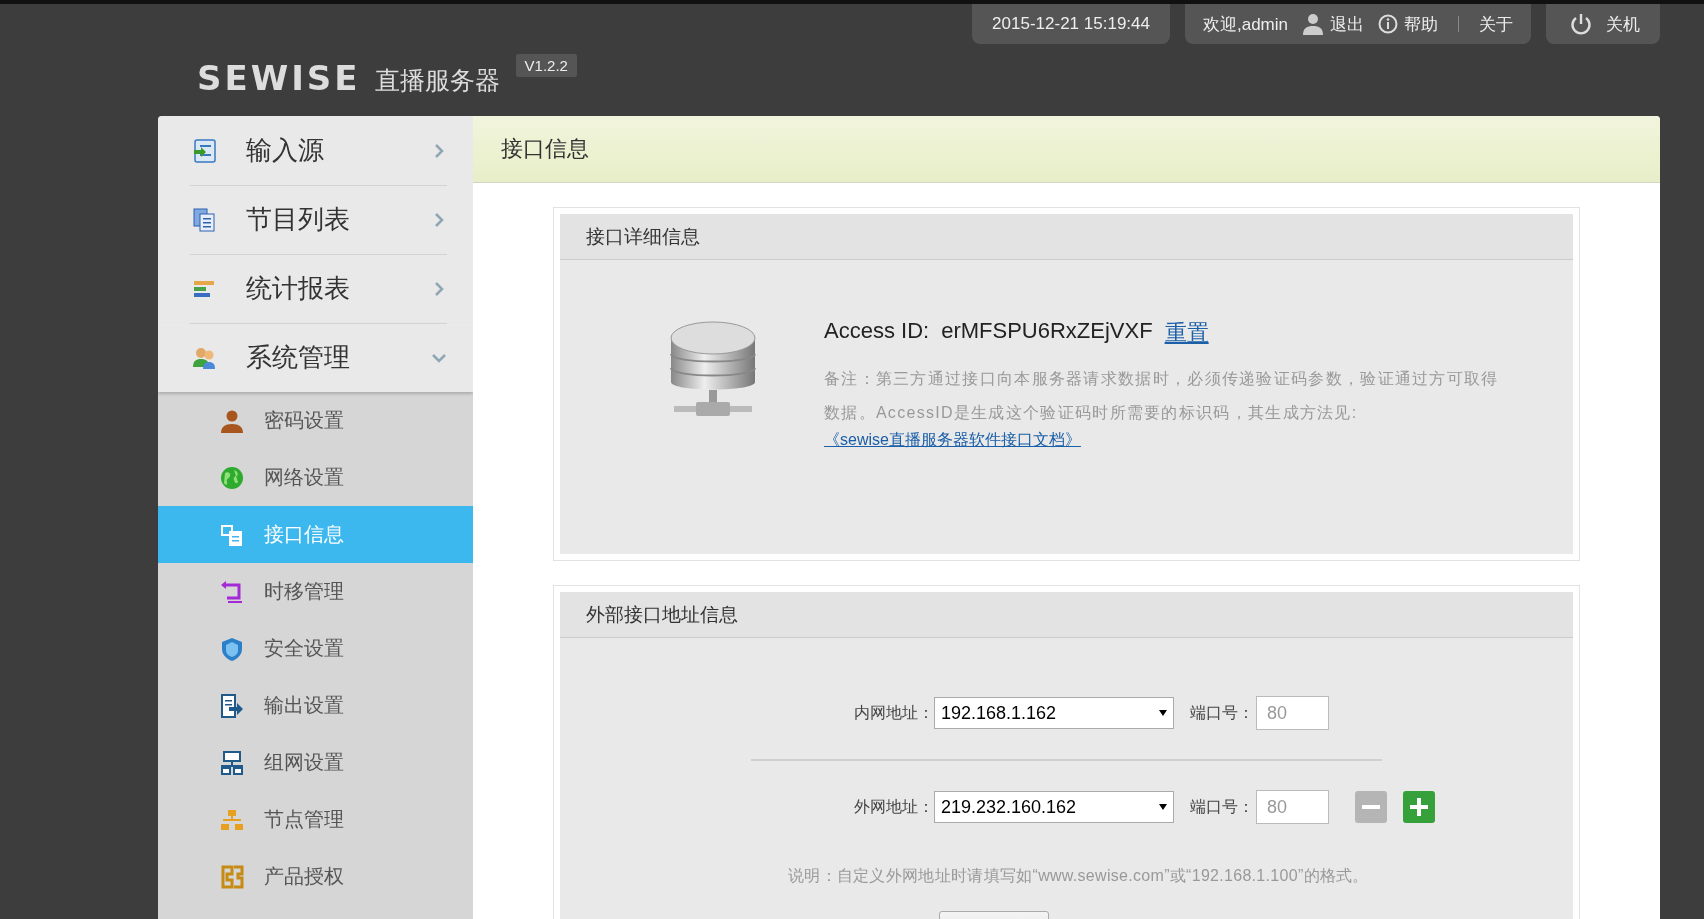 This screenshot has height=919, width=1704. I want to click on plus-icon, so click(1419, 807).